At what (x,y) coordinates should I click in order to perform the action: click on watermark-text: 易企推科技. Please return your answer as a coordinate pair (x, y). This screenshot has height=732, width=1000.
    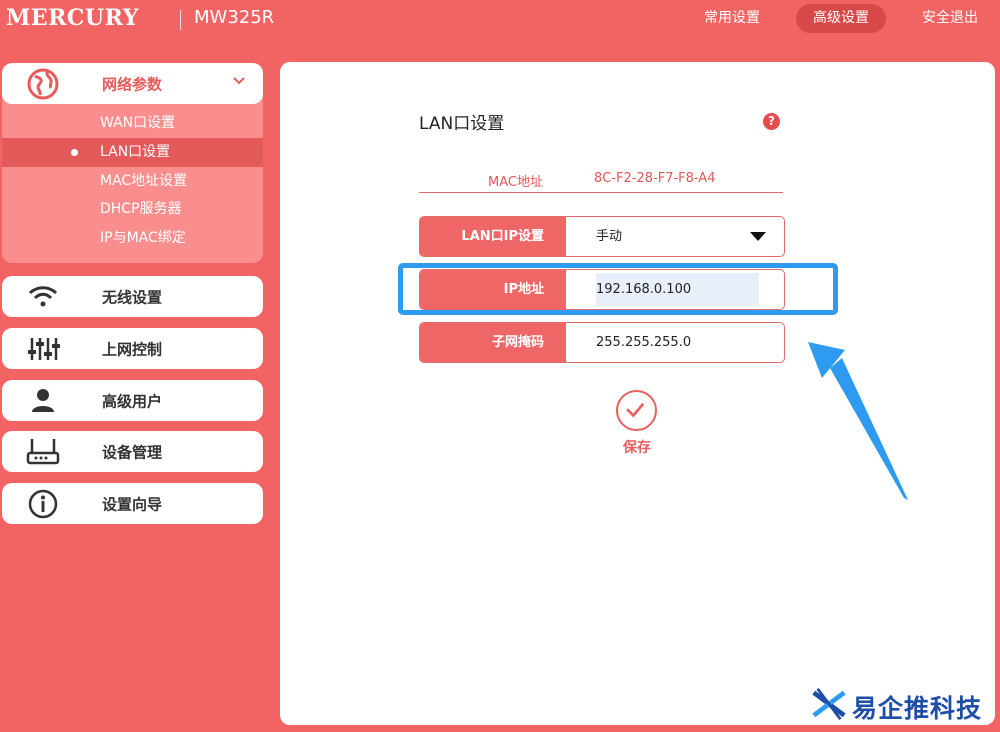
    Looking at the image, I should click on (917, 708).